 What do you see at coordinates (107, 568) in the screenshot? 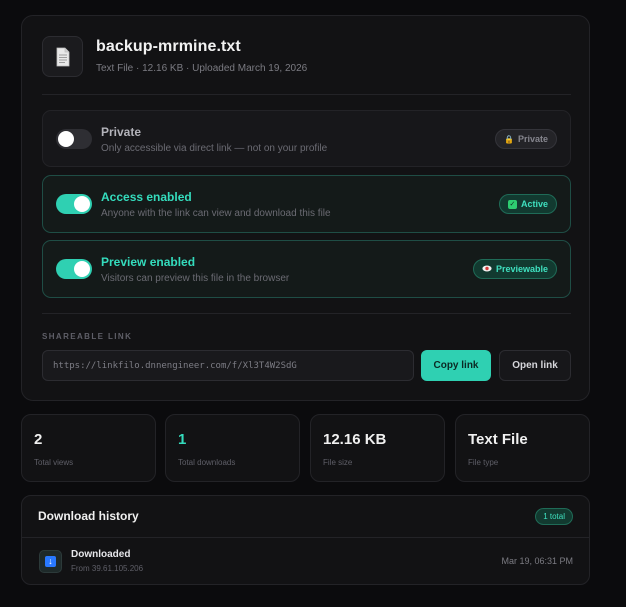
I see `event-source: From 39.61.105.206` at bounding box center [107, 568].